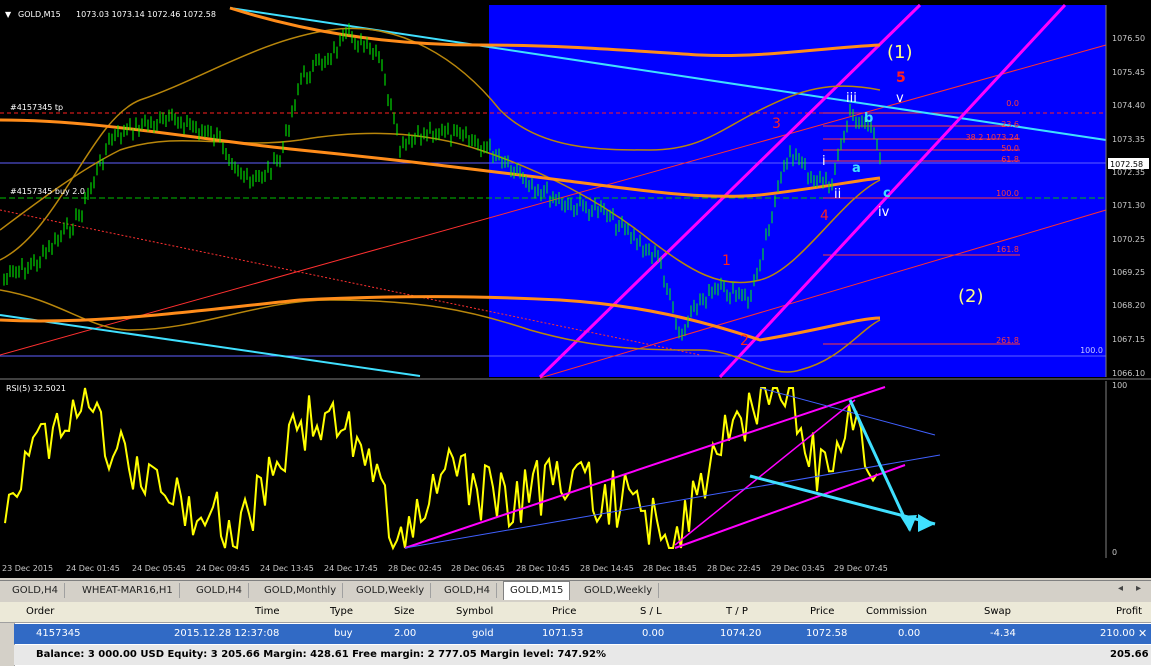 The image size is (1151, 666). I want to click on order-symbol: gold, so click(483, 633).